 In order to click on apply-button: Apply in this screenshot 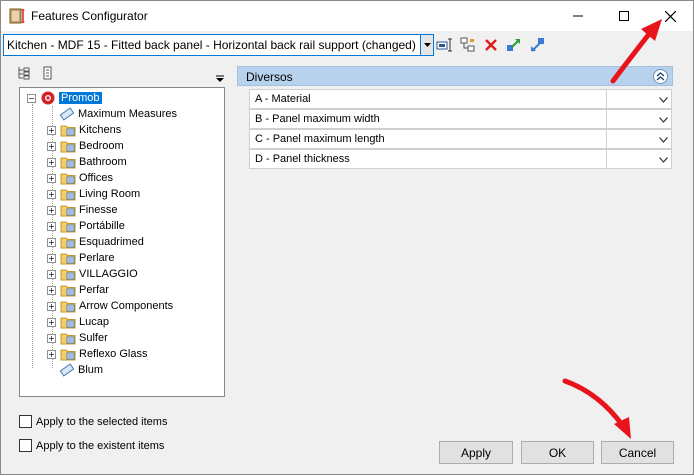, I will do `click(476, 452)`.